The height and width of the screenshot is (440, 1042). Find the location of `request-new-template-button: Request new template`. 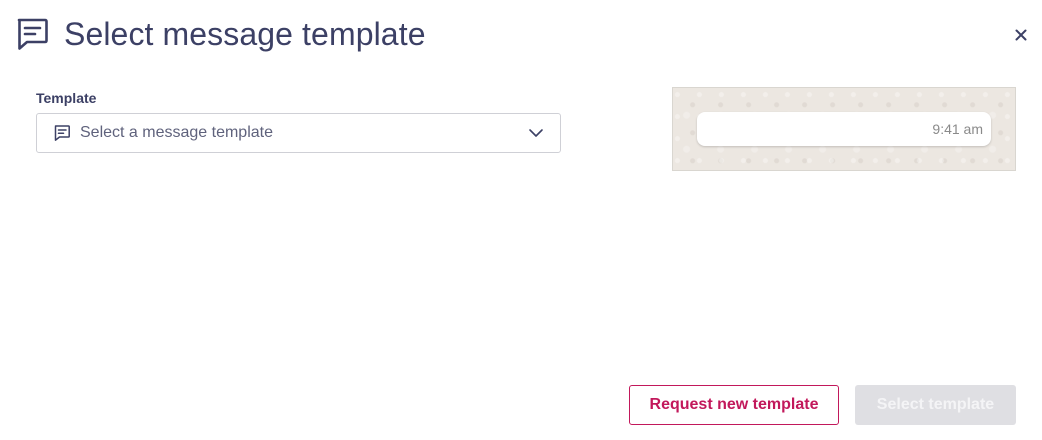

request-new-template-button: Request new template is located at coordinates (734, 405).